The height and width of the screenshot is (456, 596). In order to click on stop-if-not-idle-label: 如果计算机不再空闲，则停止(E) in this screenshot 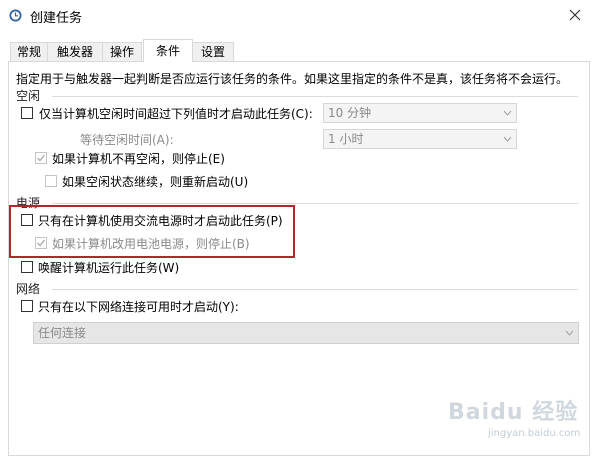, I will do `click(138, 159)`.